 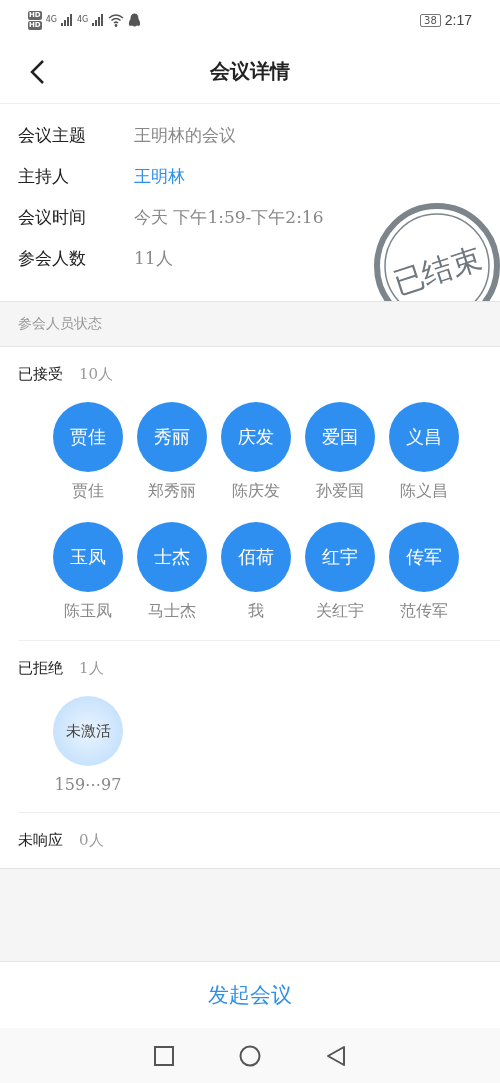 What do you see at coordinates (91, 668) in the screenshot?
I see `group-count: 1人` at bounding box center [91, 668].